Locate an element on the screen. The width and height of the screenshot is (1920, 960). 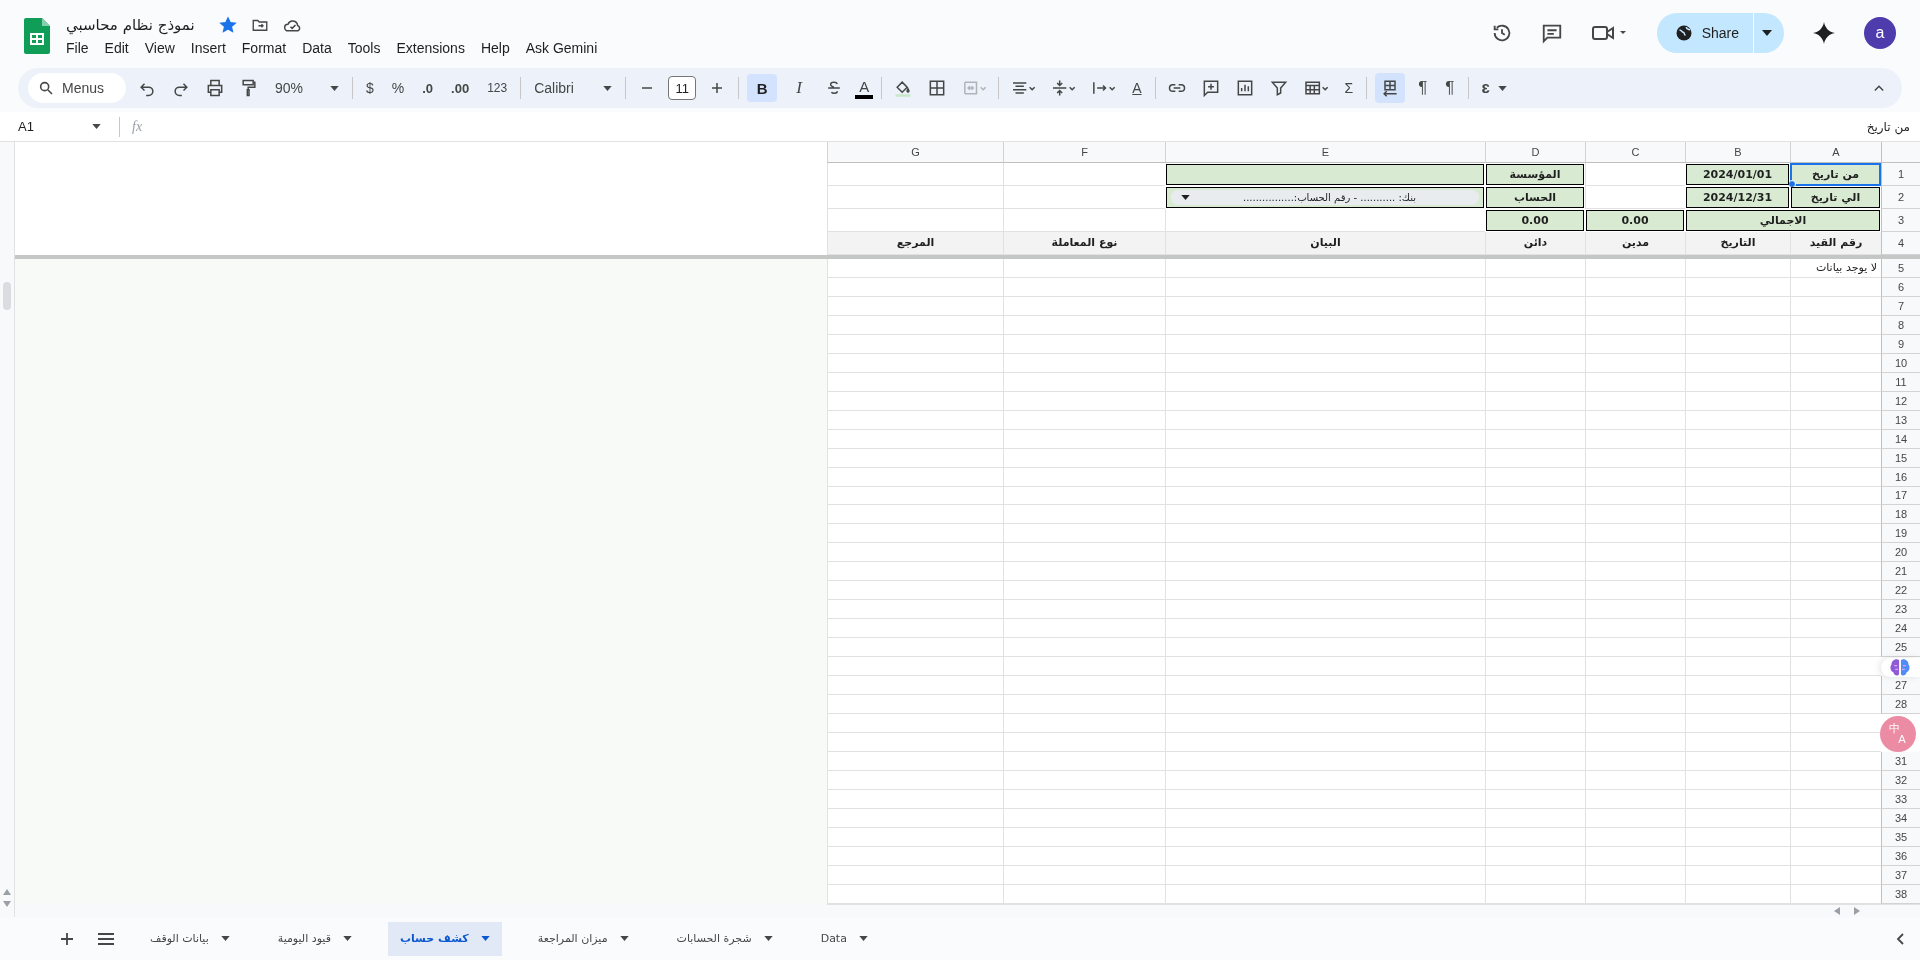
sheet-tab: قيود اليومية is located at coordinates (314, 938).